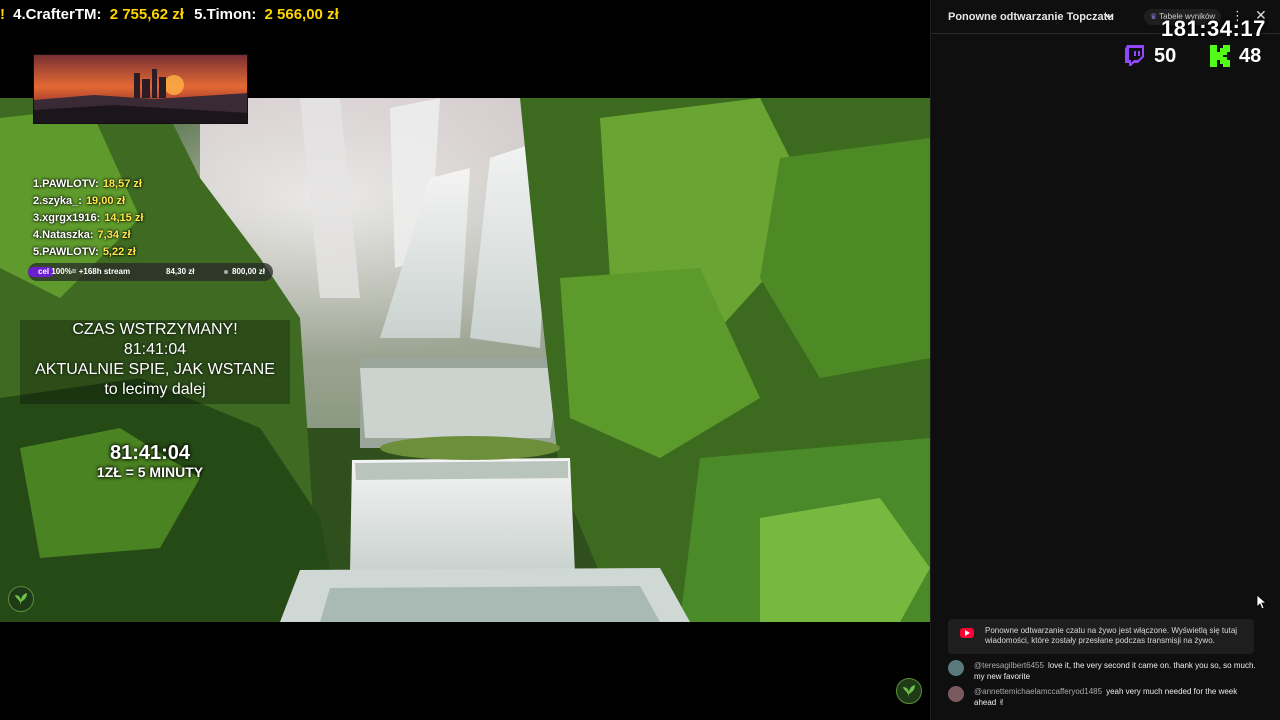  What do you see at coordinates (1165, 55) in the screenshot?
I see `twitch-count: 50` at bounding box center [1165, 55].